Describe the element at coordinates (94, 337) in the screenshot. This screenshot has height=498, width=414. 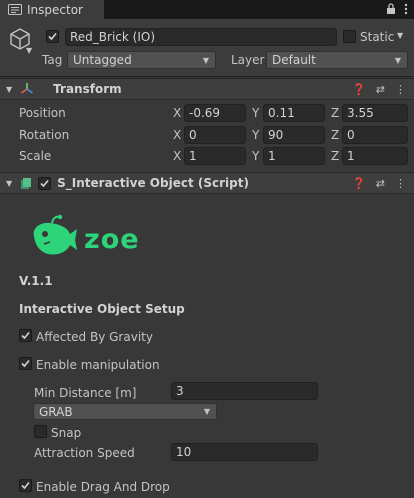
I see `affected-by-gravity-label: Affected By Gravity` at that location.